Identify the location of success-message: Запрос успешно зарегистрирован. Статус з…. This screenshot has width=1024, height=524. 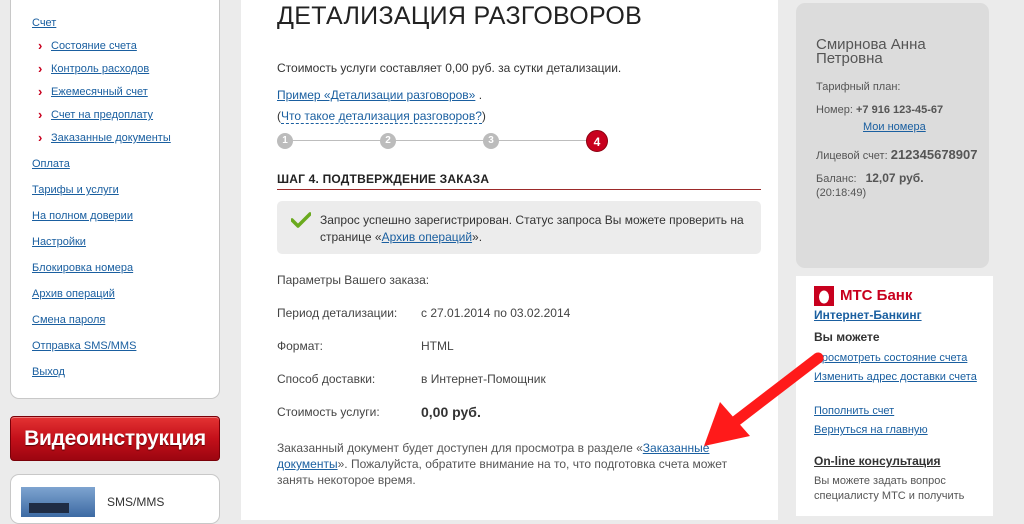
(519, 227).